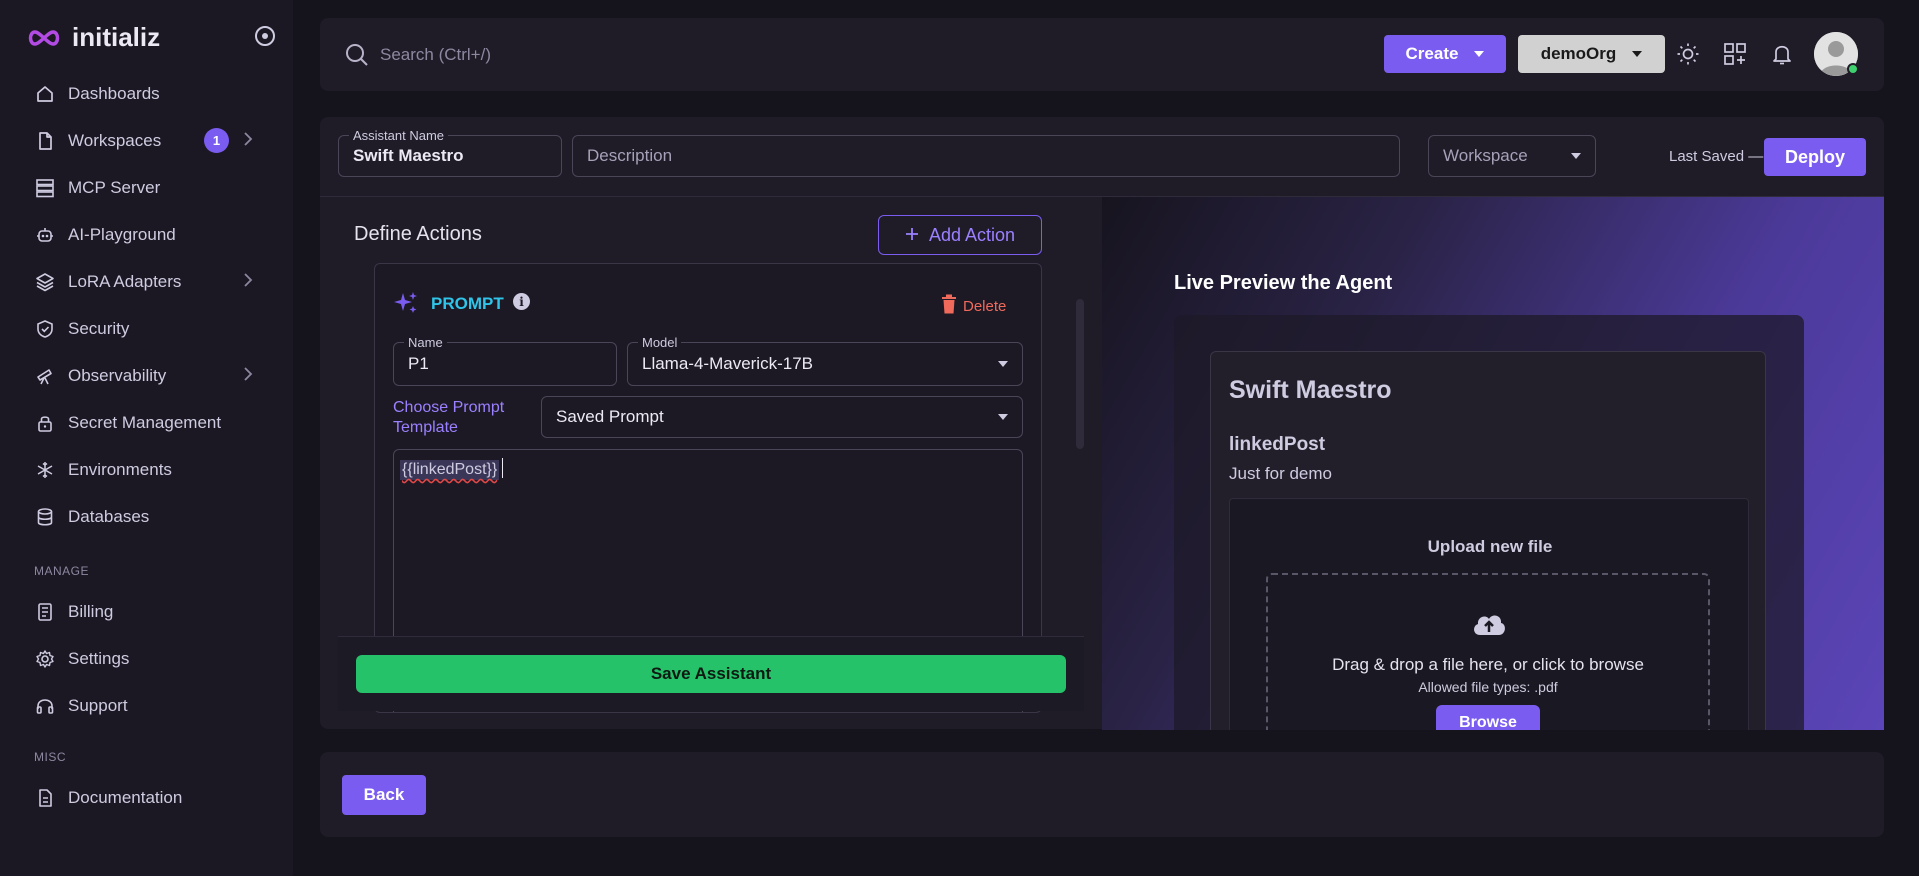 This screenshot has width=1919, height=876. What do you see at coordinates (122, 234) in the screenshot?
I see `sidebar-item-label: AI-Playground` at bounding box center [122, 234].